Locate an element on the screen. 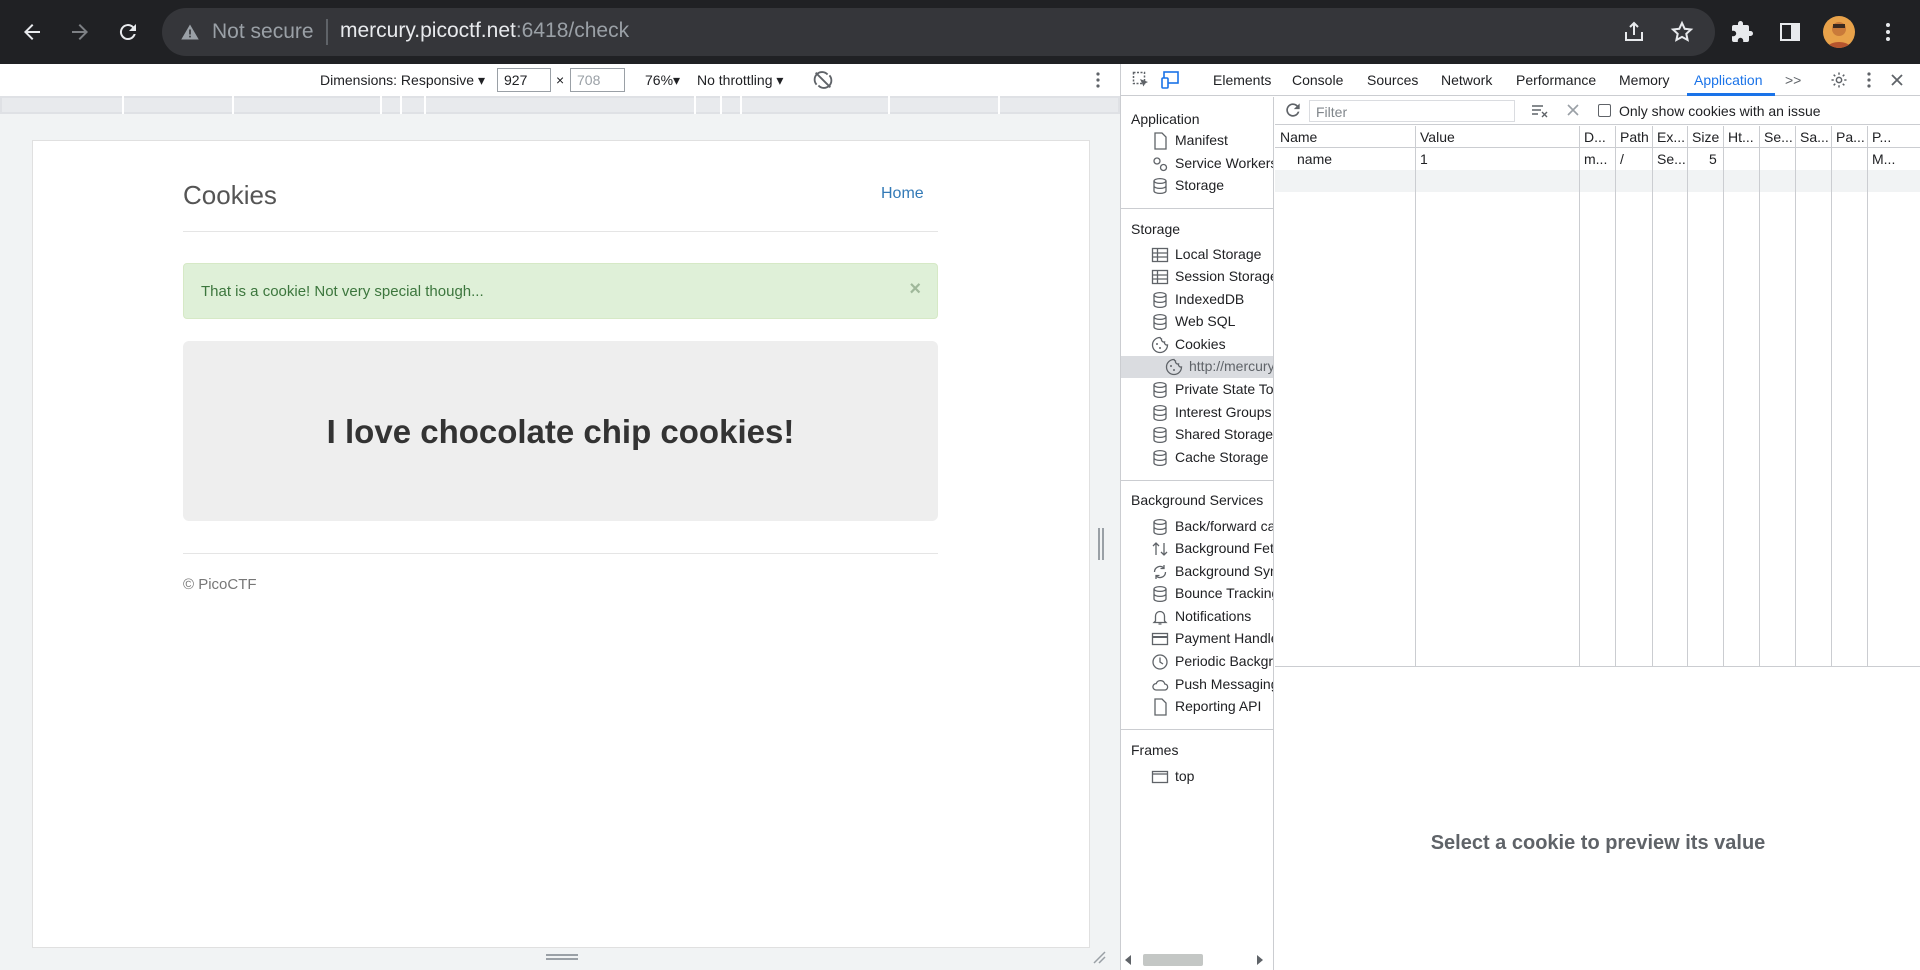  clear-all-icon is located at coordinates (1540, 113).